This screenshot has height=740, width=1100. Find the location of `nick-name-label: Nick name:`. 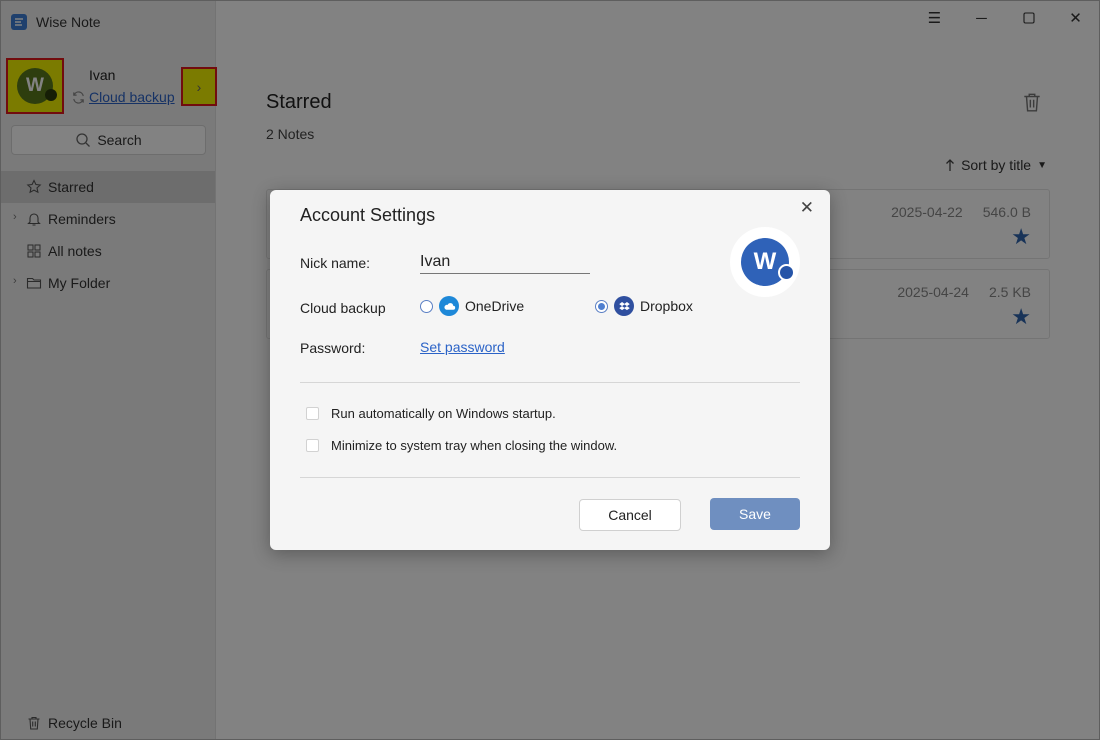

nick-name-label: Nick name: is located at coordinates (335, 263).